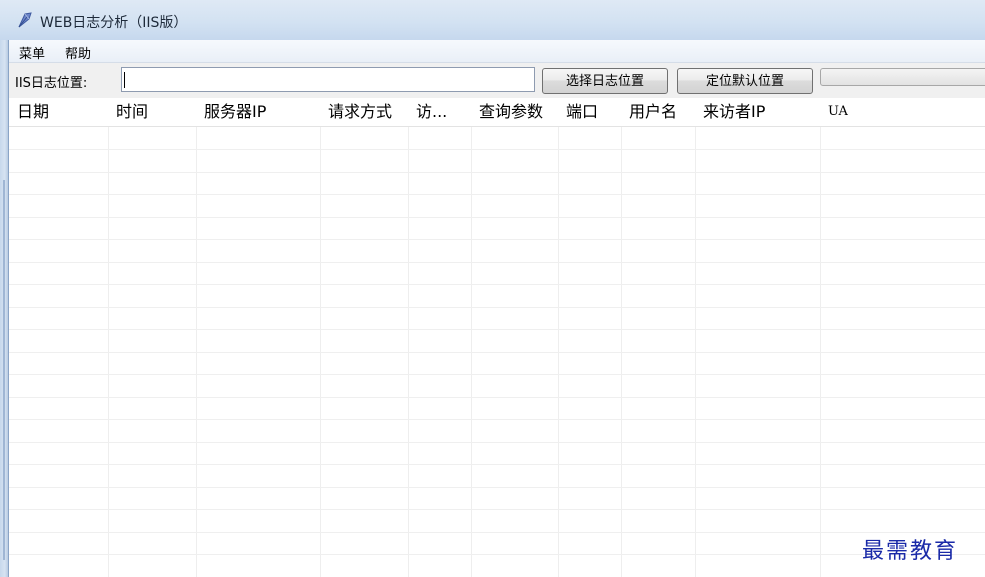  What do you see at coordinates (514, 112) in the screenshot?
I see `column-header-query: 查询参数` at bounding box center [514, 112].